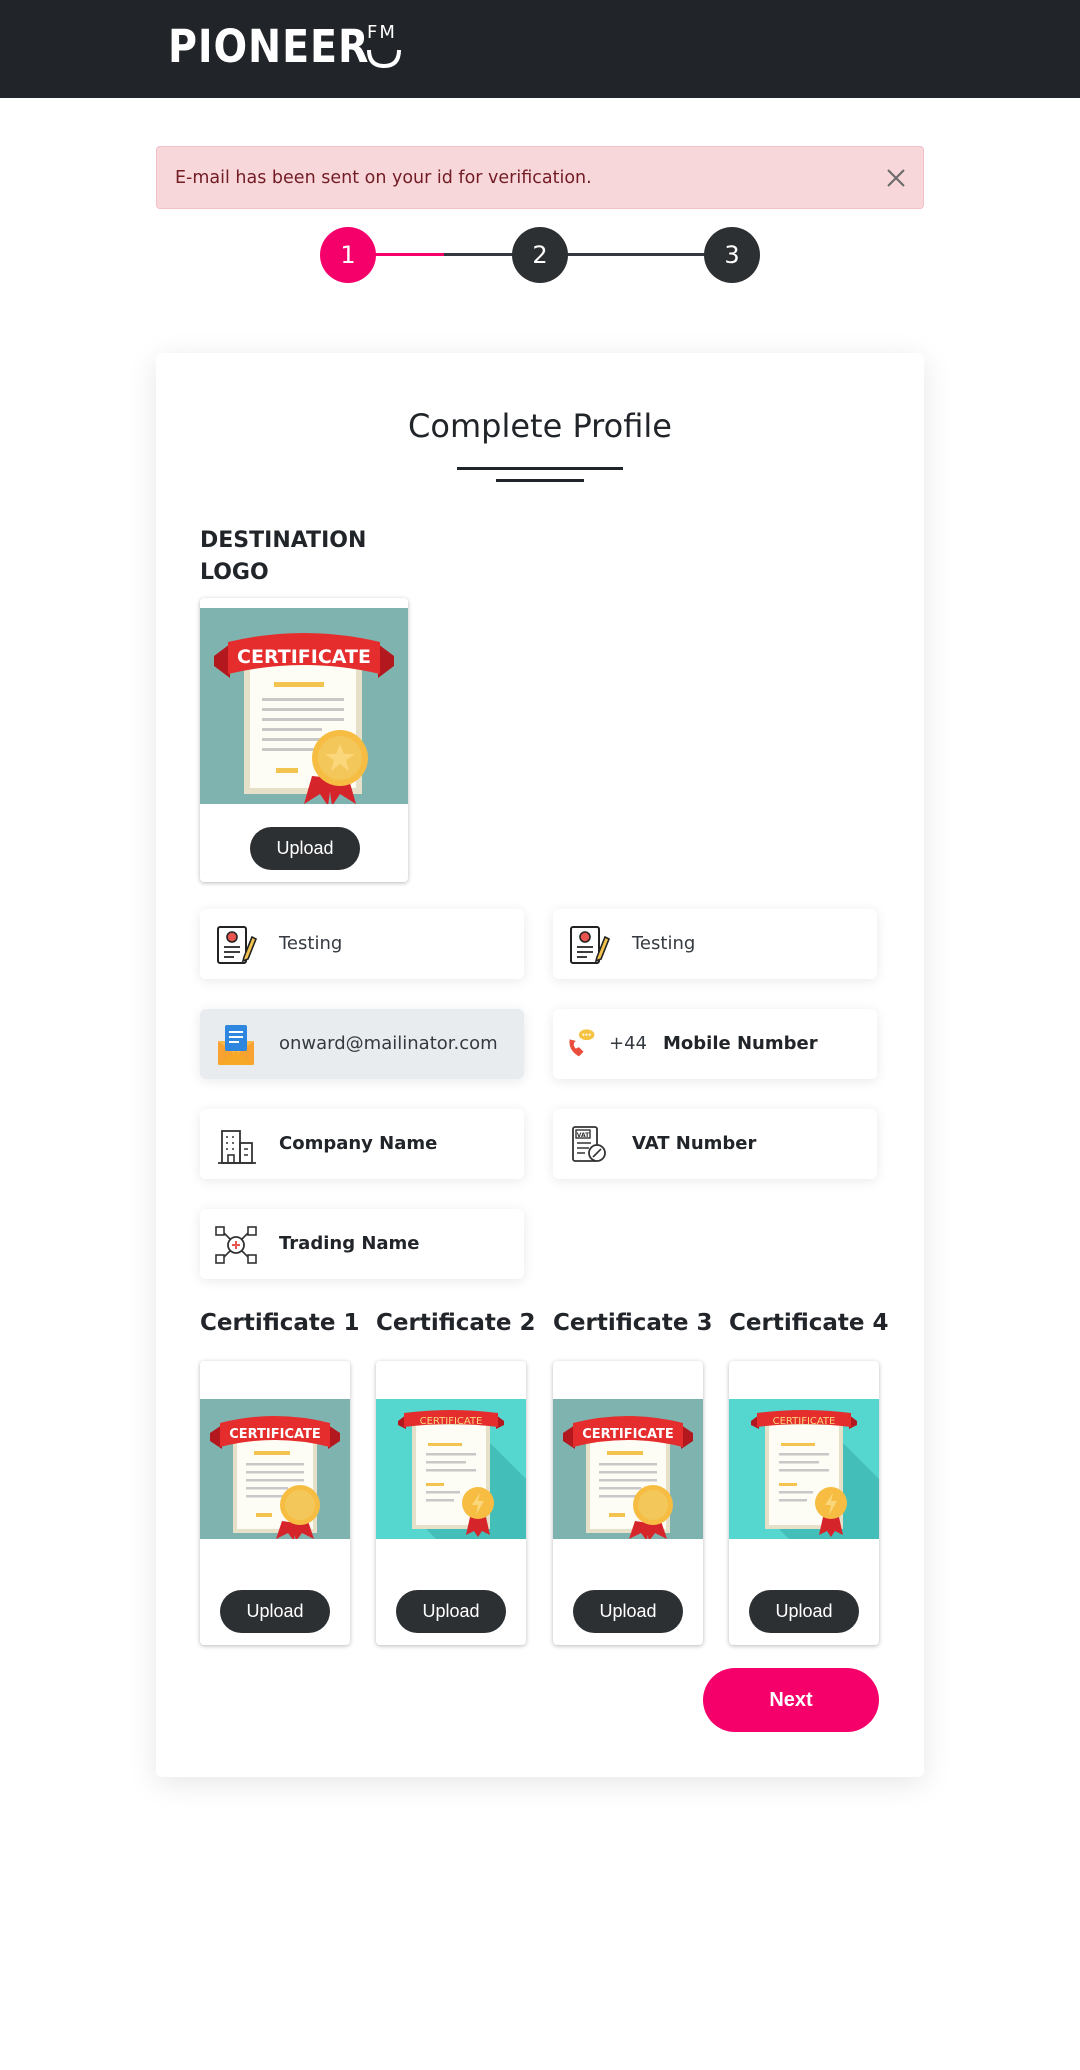 This screenshot has width=1080, height=2070. I want to click on trading-name-field: Trading Name, so click(362, 1244).